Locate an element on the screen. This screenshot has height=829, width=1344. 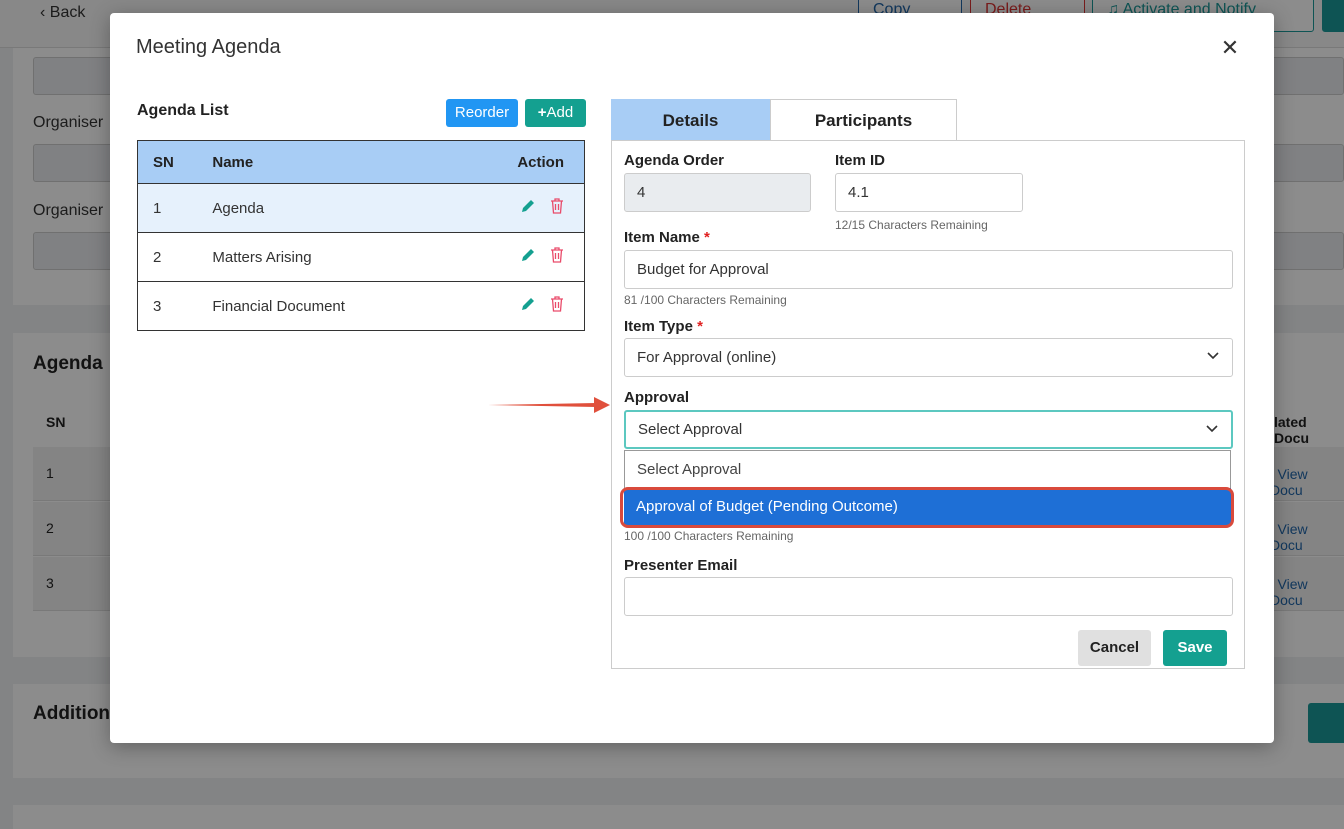
row-sn: 1 is located at coordinates (175, 208).